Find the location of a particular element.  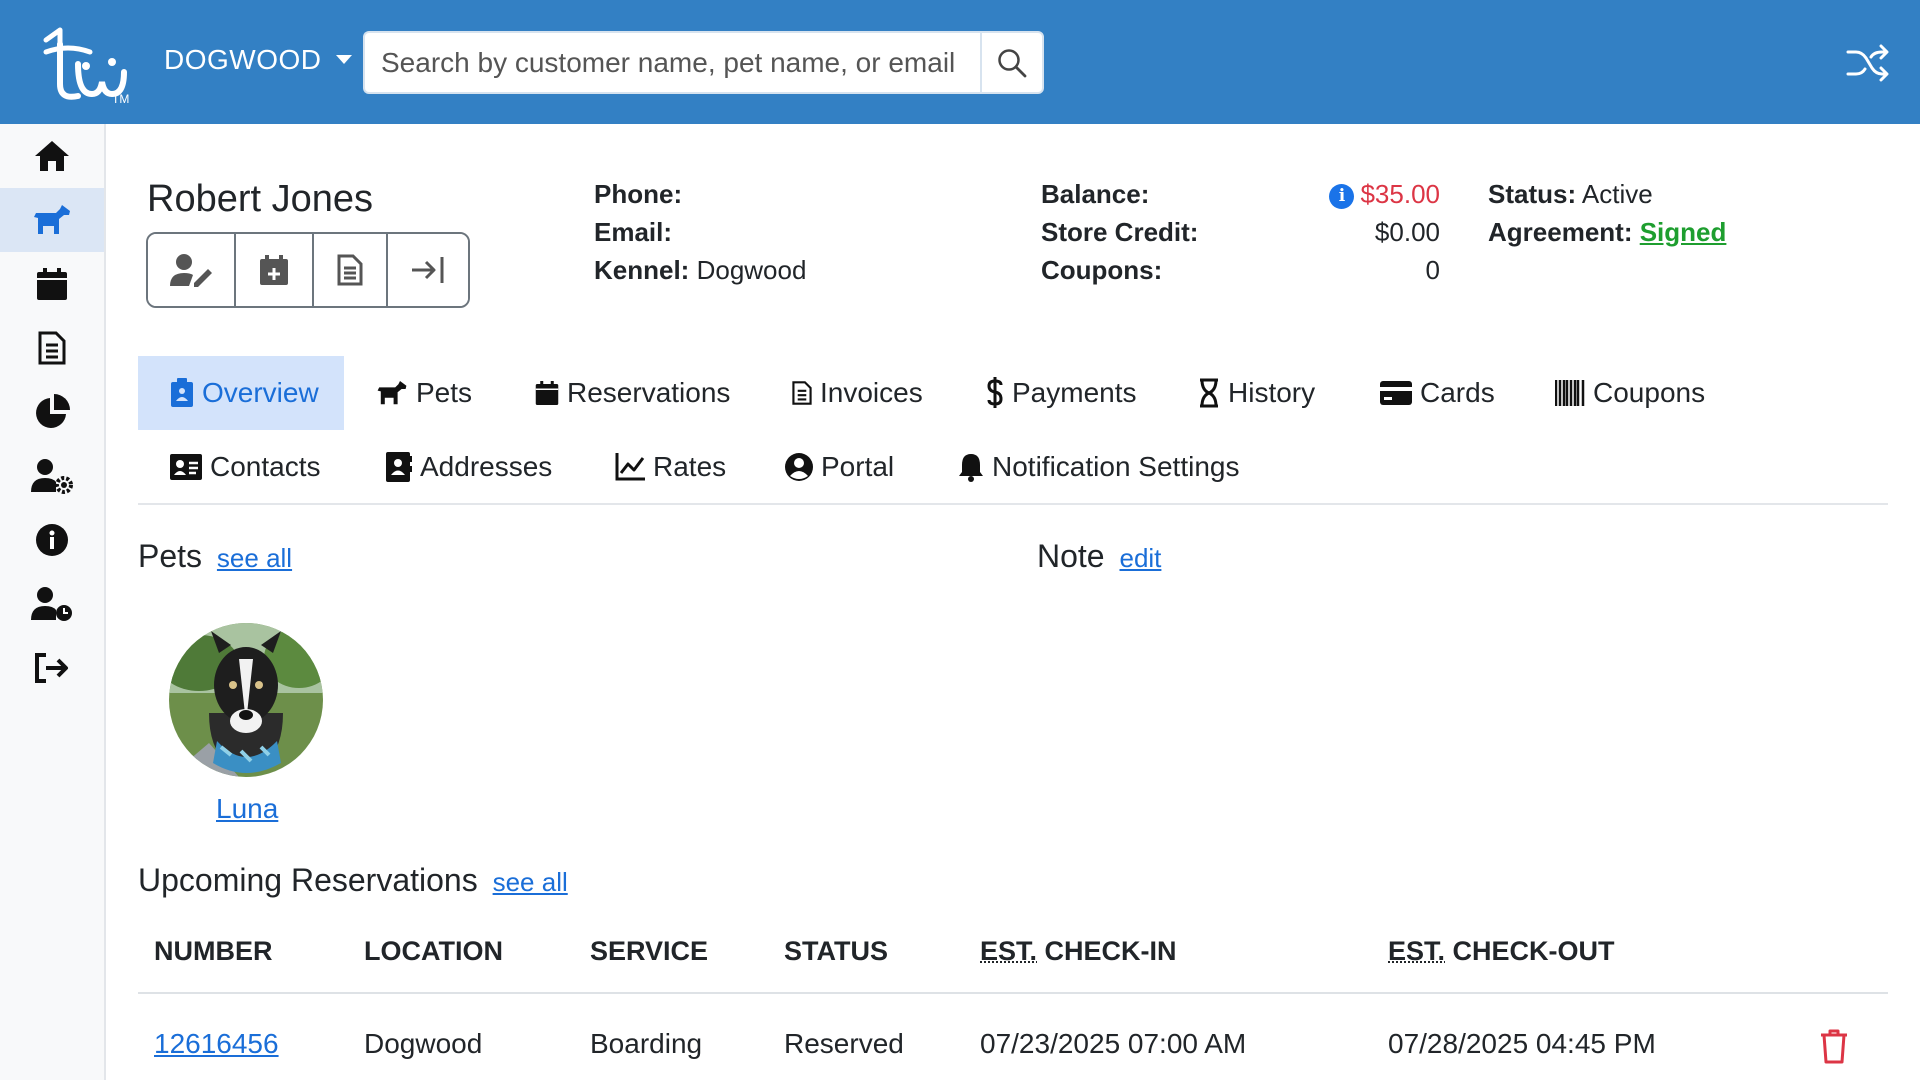

status-label: Status: is located at coordinates (1532, 194).